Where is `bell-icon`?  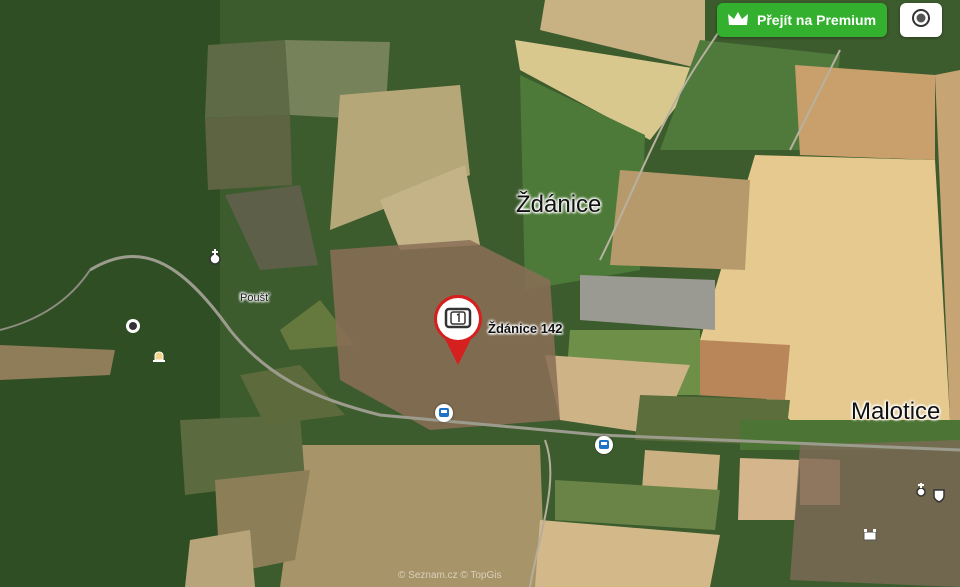
bell-icon is located at coordinates (159, 356).